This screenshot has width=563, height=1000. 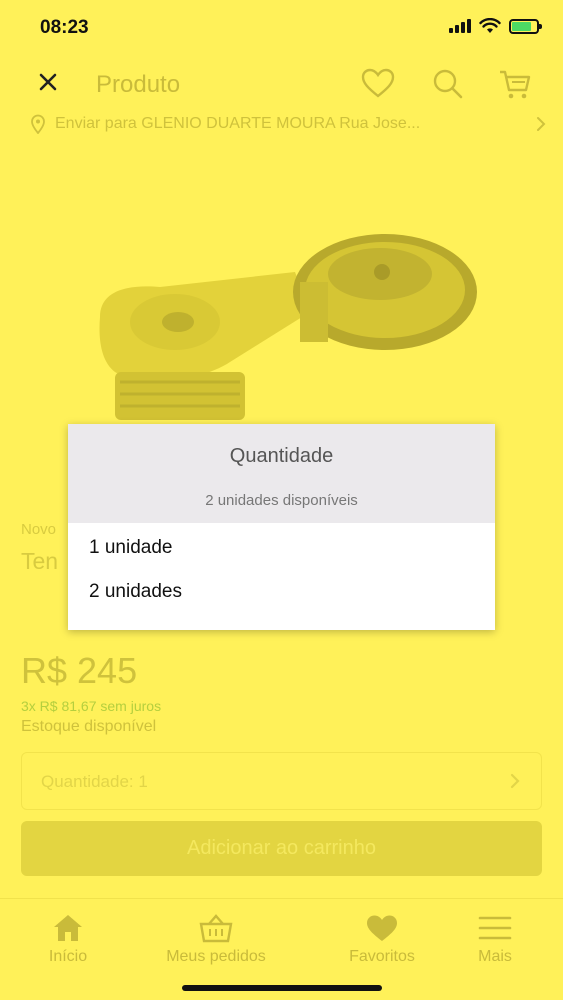 What do you see at coordinates (68, 956) in the screenshot?
I see `tab-label: Início` at bounding box center [68, 956].